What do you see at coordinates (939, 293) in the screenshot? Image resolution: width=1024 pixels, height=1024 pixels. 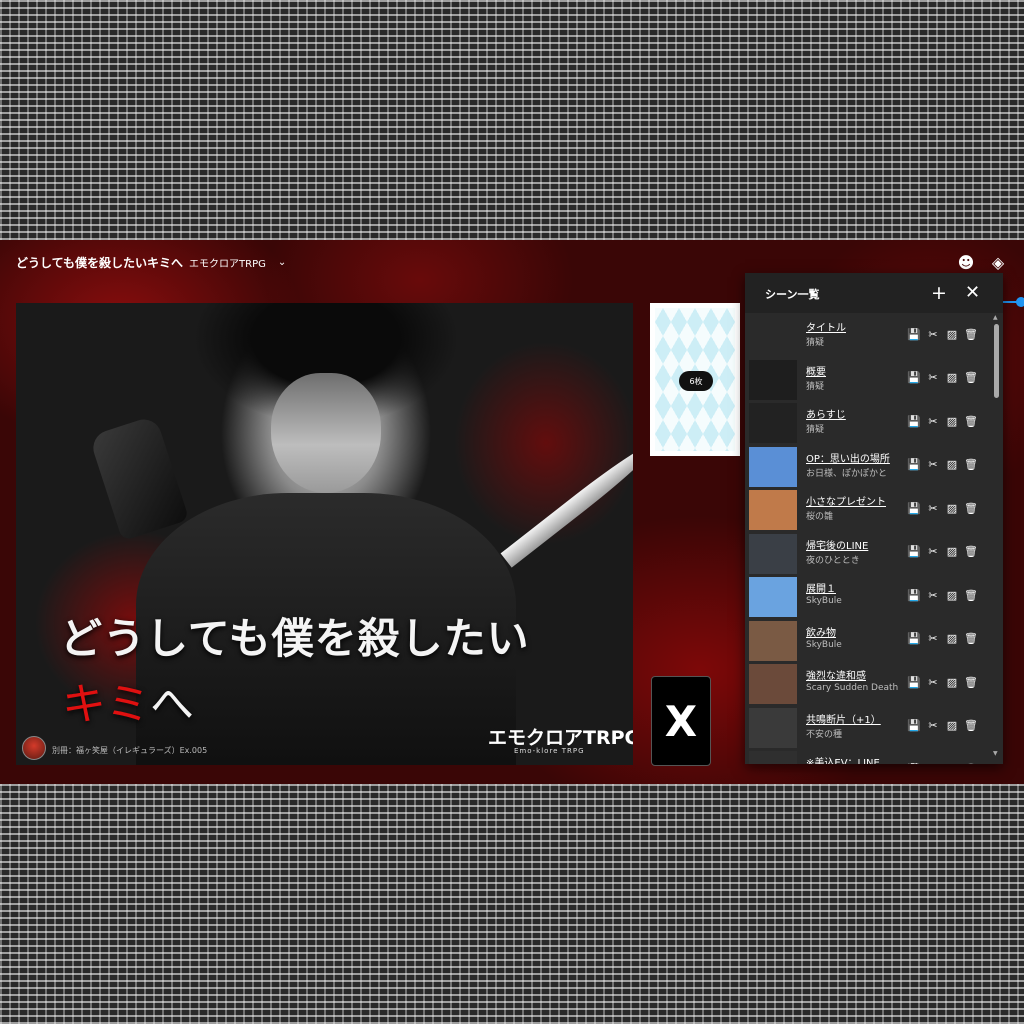 I see `add-scene-button: +` at bounding box center [939, 293].